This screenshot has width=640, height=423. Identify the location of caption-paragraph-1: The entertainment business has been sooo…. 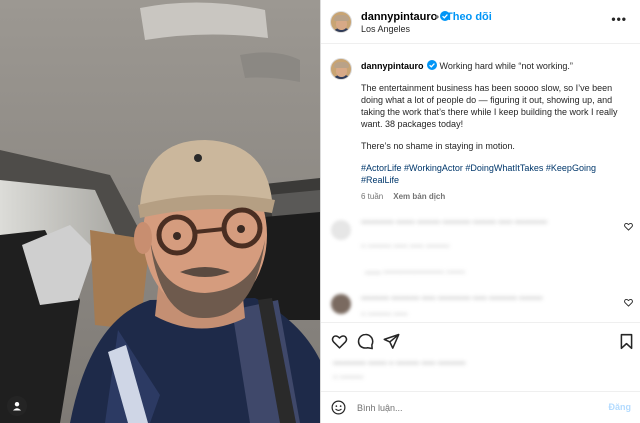
(489, 106).